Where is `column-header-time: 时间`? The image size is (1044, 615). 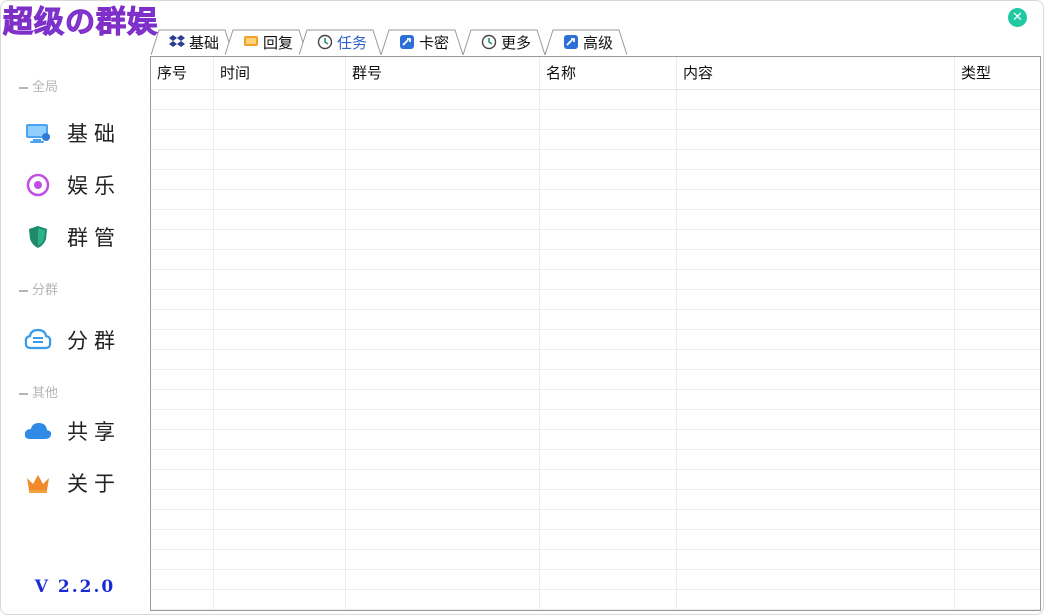
column-header-time: 时间 is located at coordinates (279, 73).